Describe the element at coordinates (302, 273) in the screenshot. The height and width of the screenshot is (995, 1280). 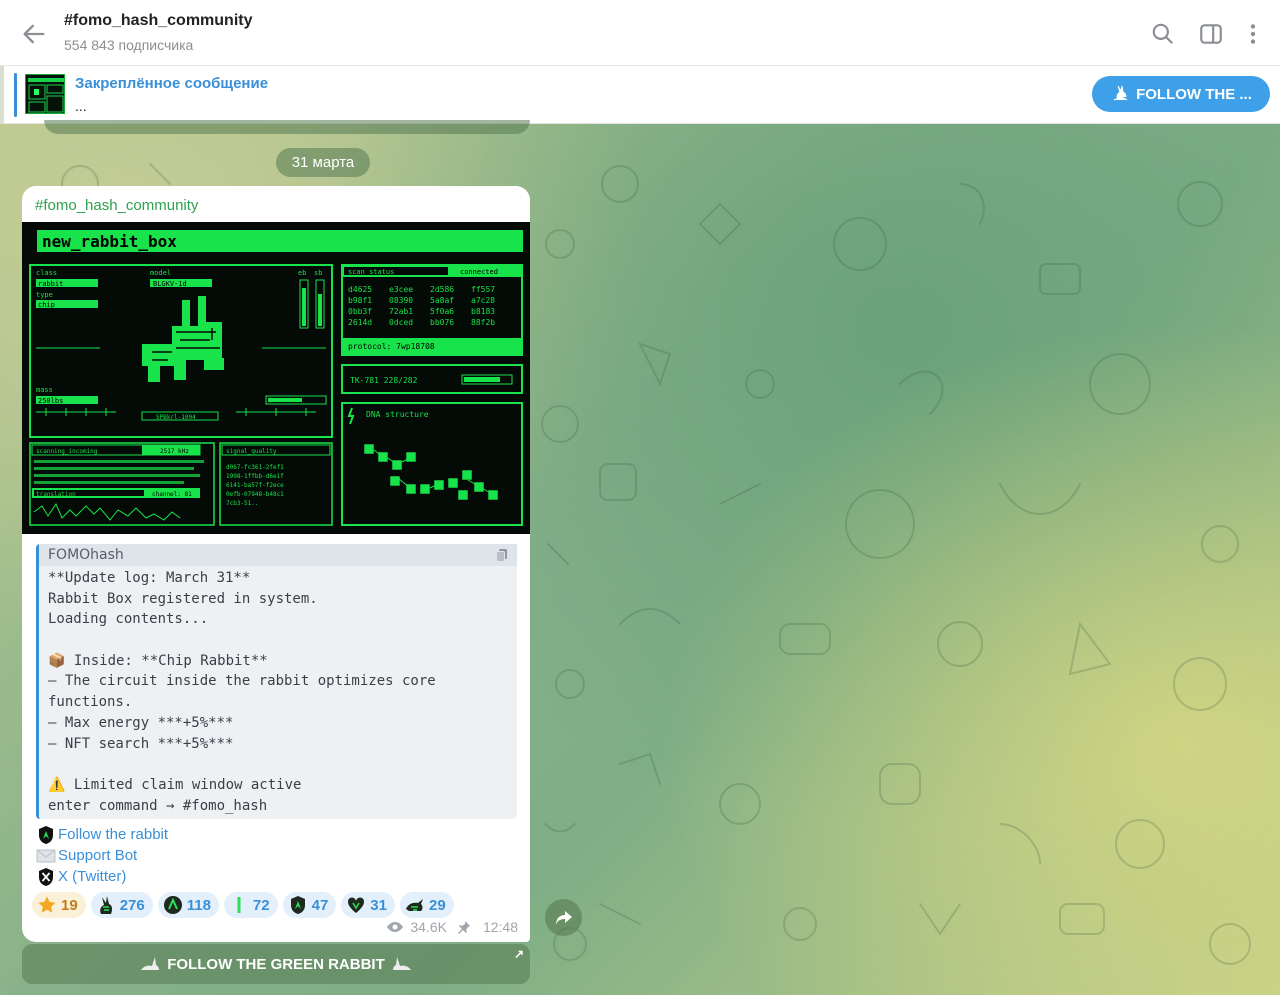
I see `image-eb-label: eb` at that location.